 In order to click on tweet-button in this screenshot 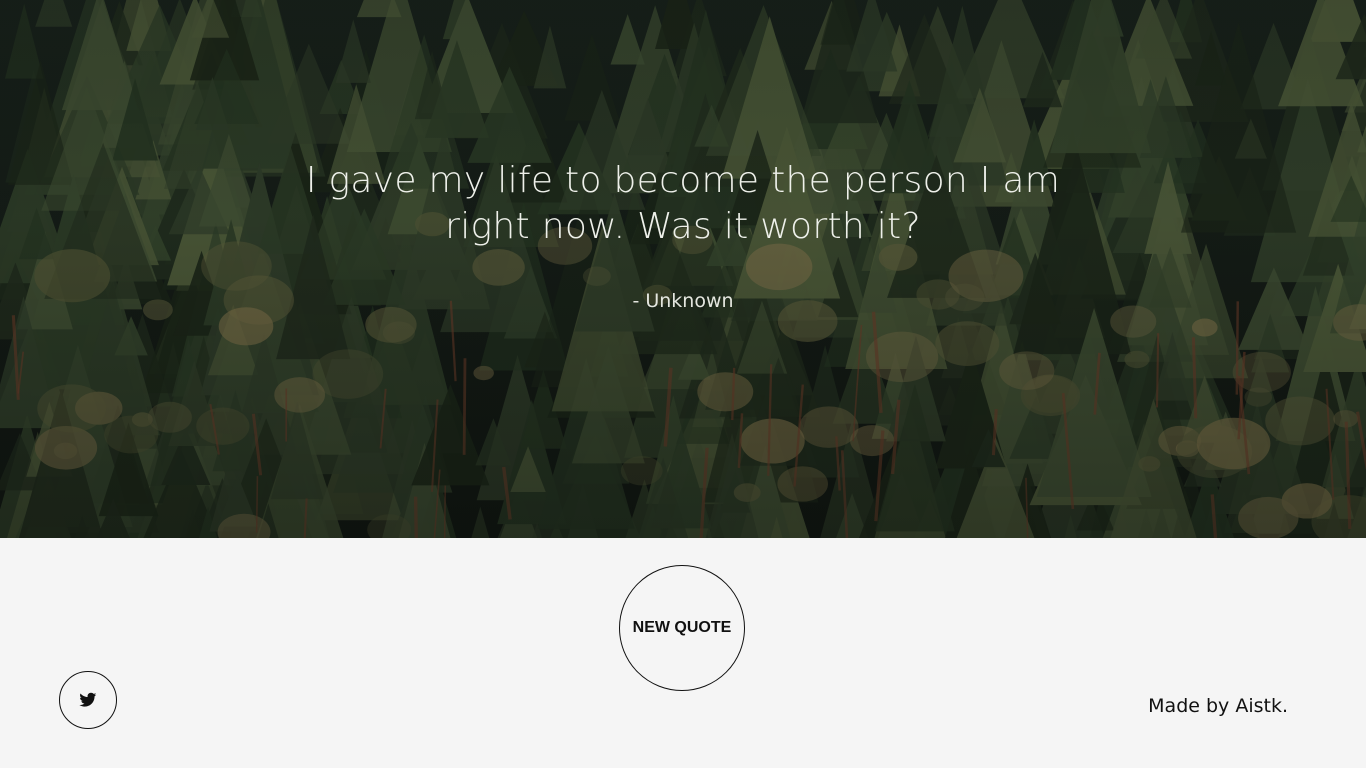, I will do `click(88, 700)`.